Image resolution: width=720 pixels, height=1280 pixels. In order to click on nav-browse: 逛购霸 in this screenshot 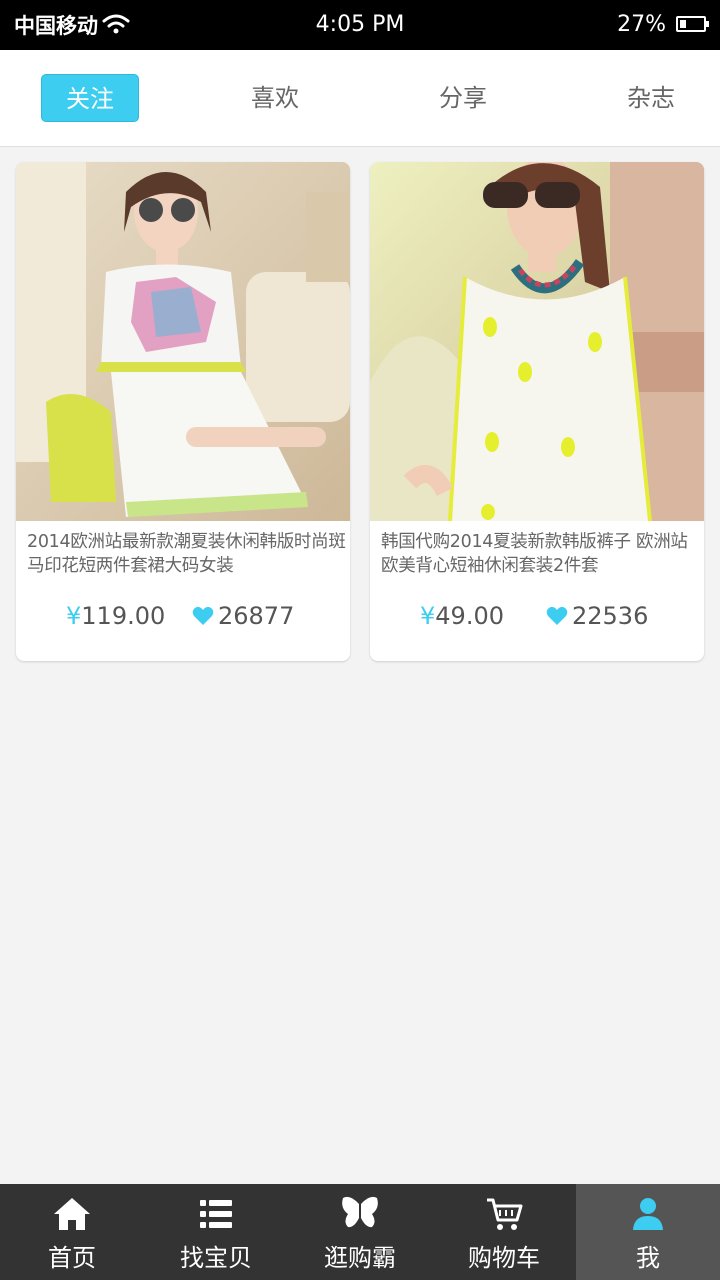, I will do `click(360, 1232)`.